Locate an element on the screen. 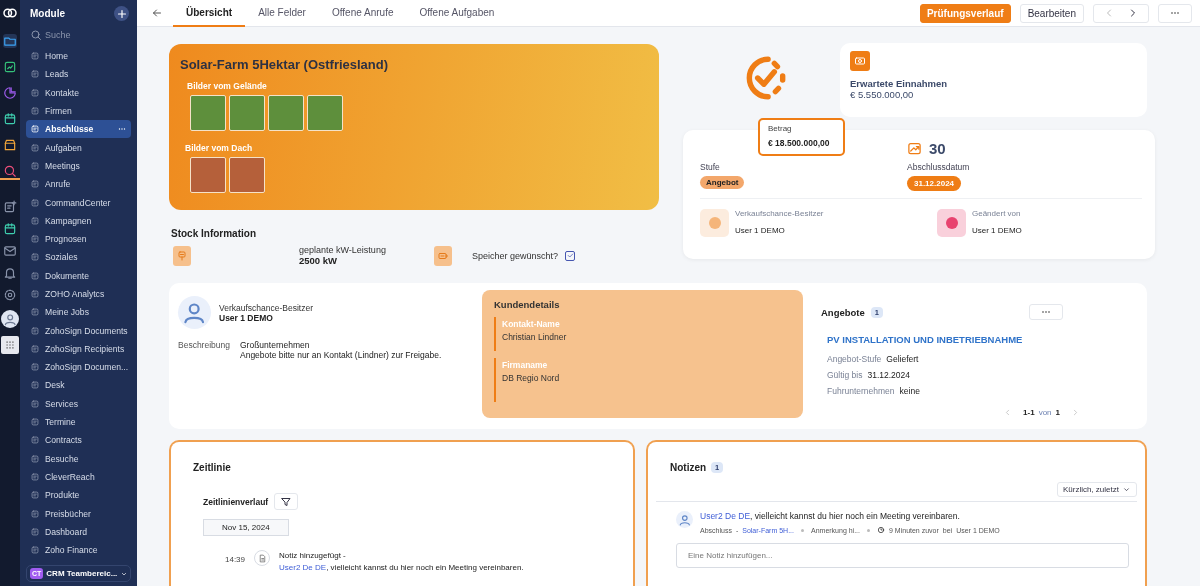  settings-icon is located at coordinates (10, 295).